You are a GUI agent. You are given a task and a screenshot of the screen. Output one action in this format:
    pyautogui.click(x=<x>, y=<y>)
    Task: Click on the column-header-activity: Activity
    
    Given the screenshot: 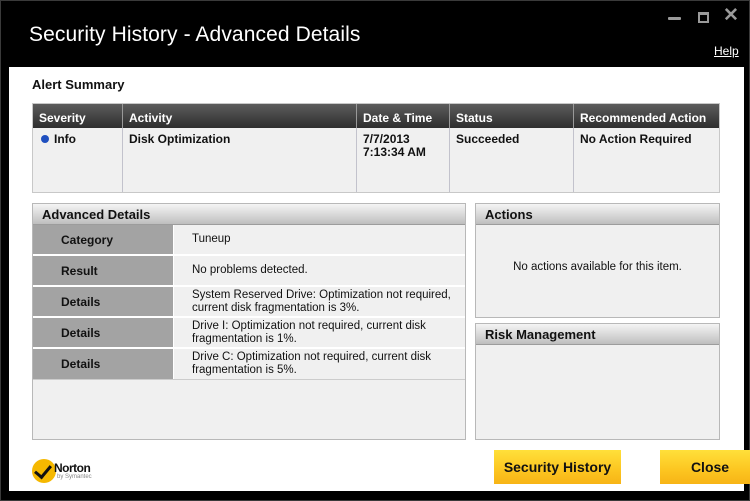 What is the action you would take?
    pyautogui.click(x=240, y=116)
    